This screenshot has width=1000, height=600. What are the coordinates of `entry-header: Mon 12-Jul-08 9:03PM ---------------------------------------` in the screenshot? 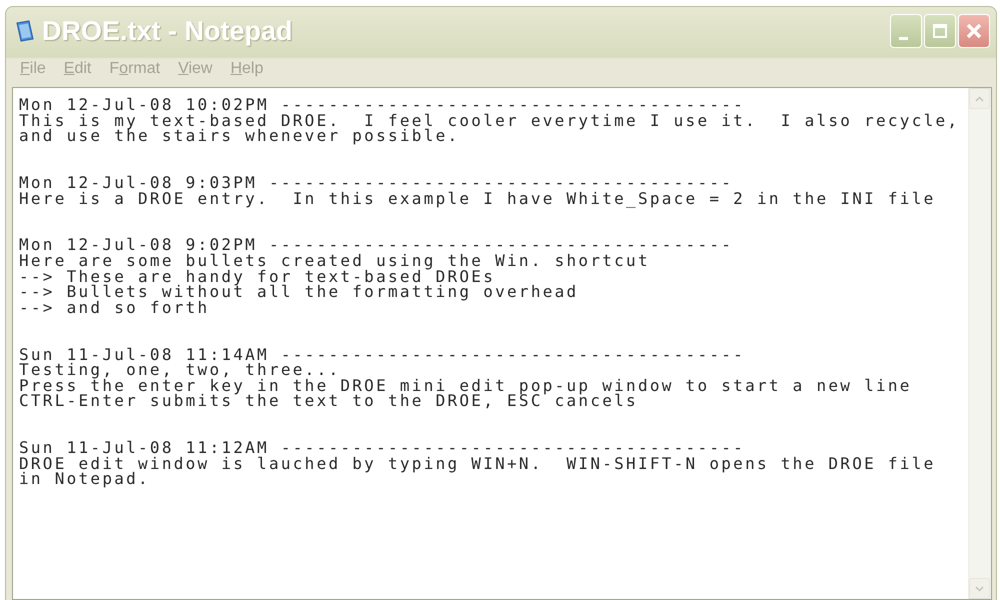 It's located at (376, 182).